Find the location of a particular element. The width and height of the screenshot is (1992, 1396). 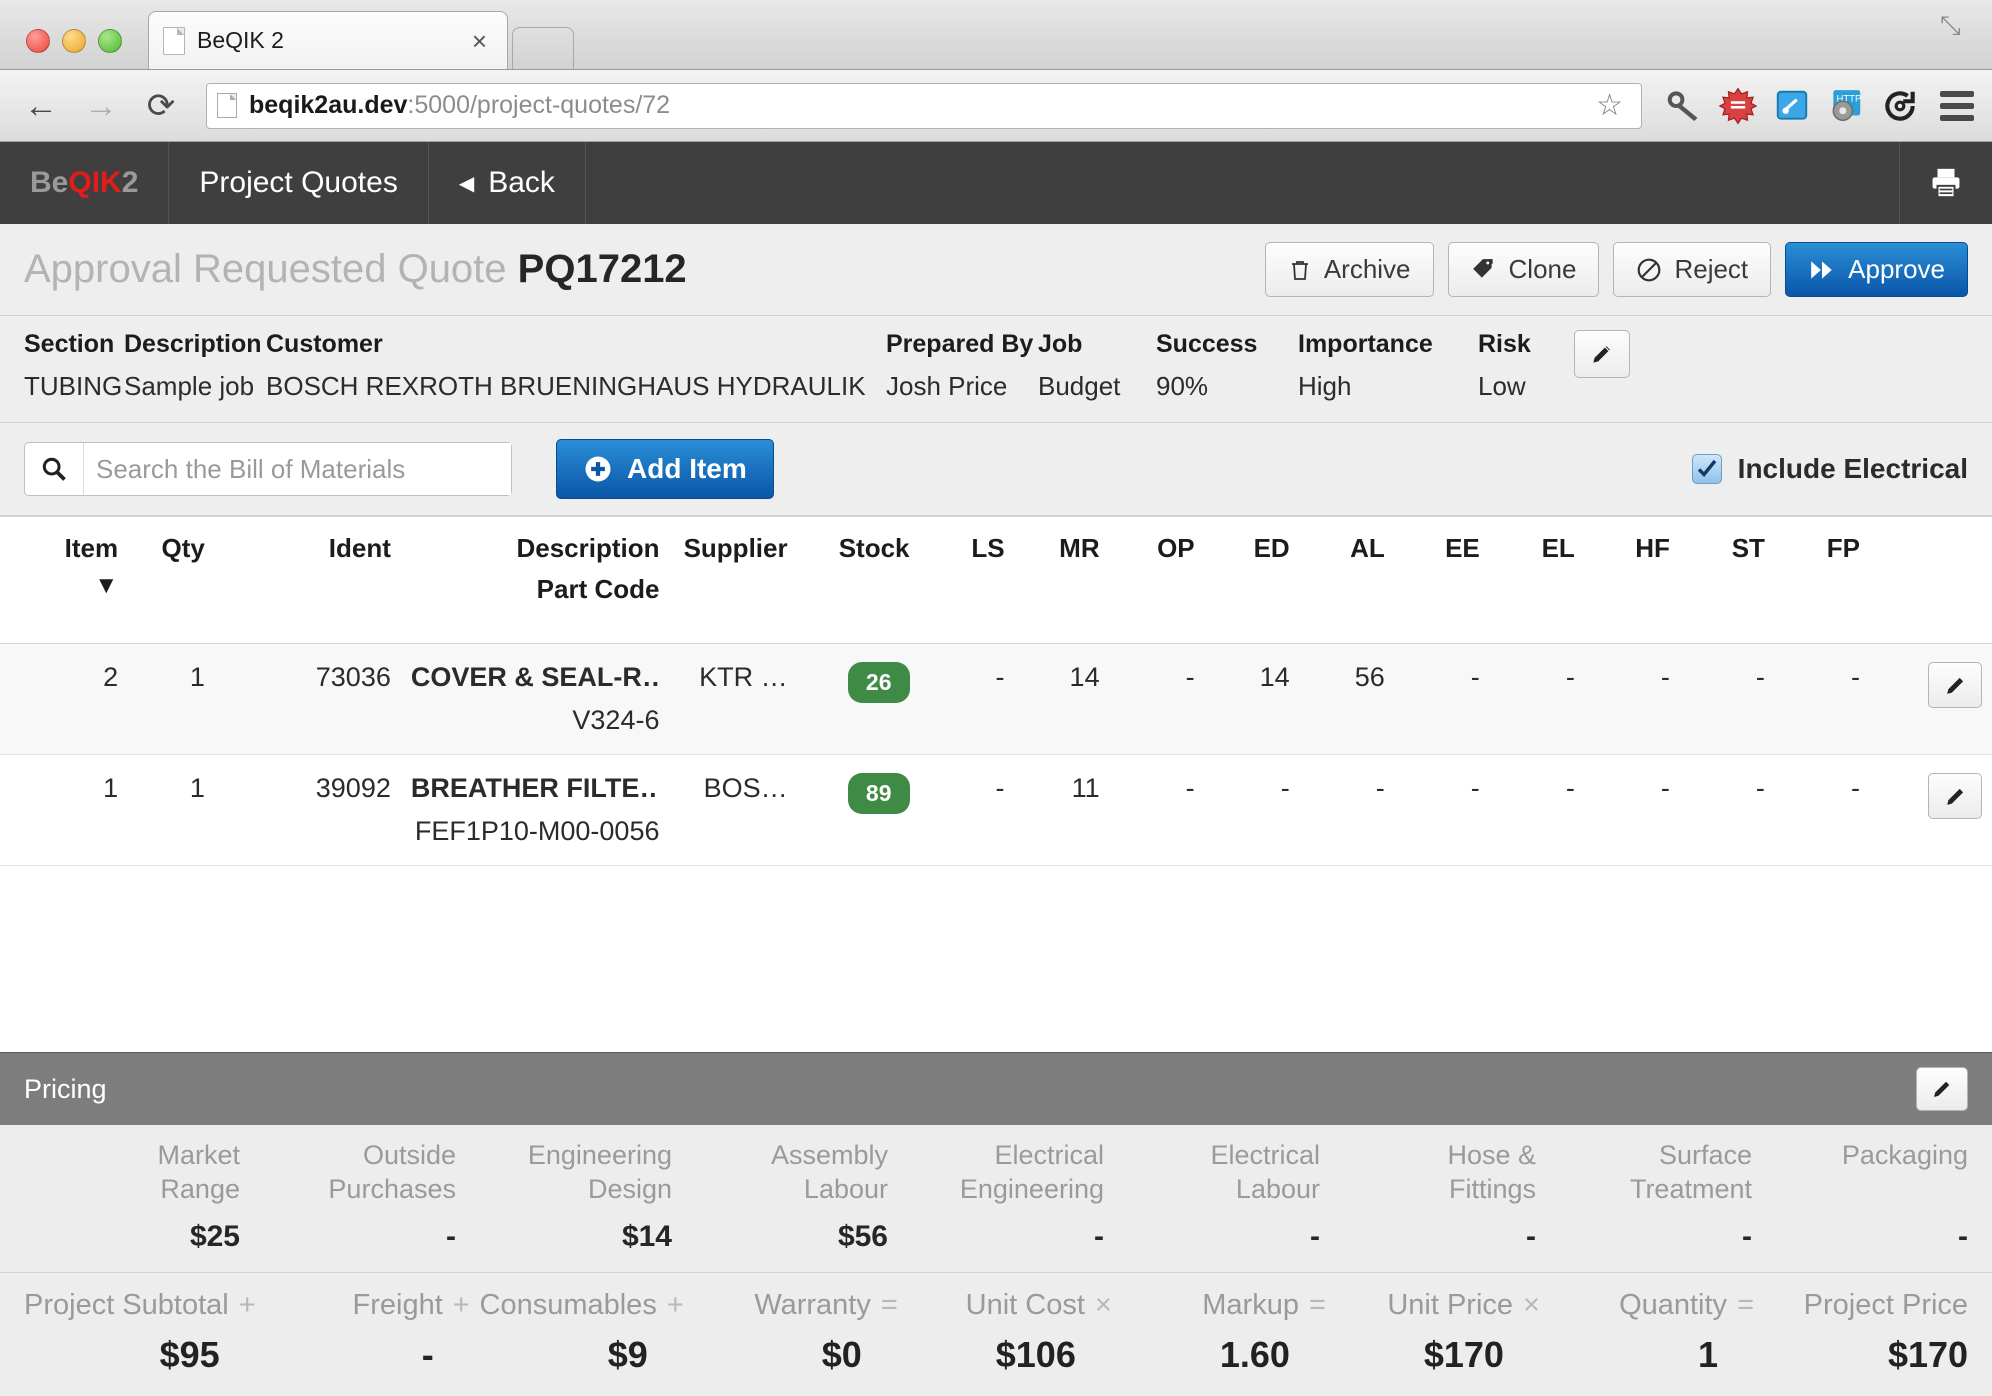

edit-icon is located at coordinates (1792, 106).